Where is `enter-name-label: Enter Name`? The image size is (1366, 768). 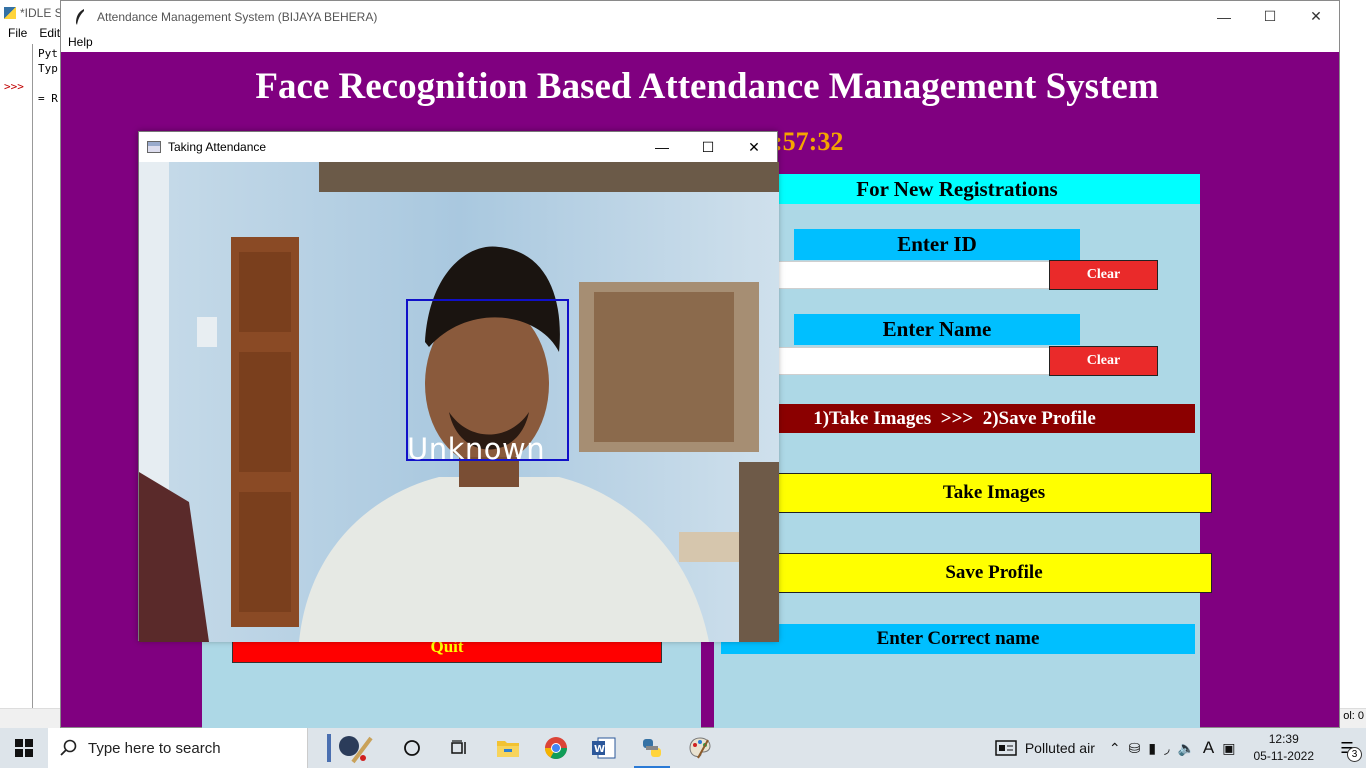
enter-name-label: Enter Name is located at coordinates (937, 329).